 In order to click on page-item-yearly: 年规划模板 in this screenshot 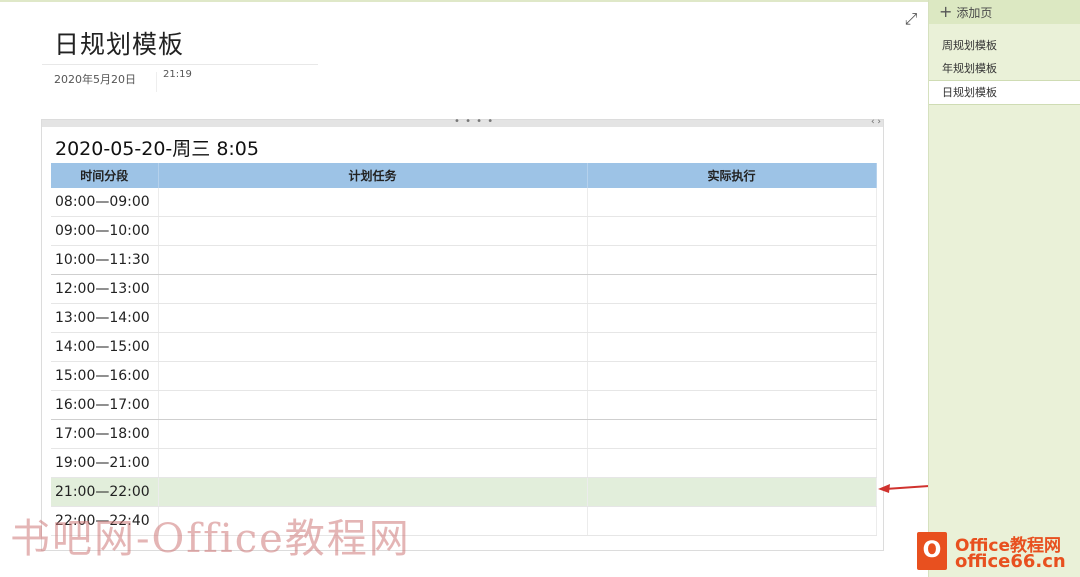, I will do `click(1004, 68)`.